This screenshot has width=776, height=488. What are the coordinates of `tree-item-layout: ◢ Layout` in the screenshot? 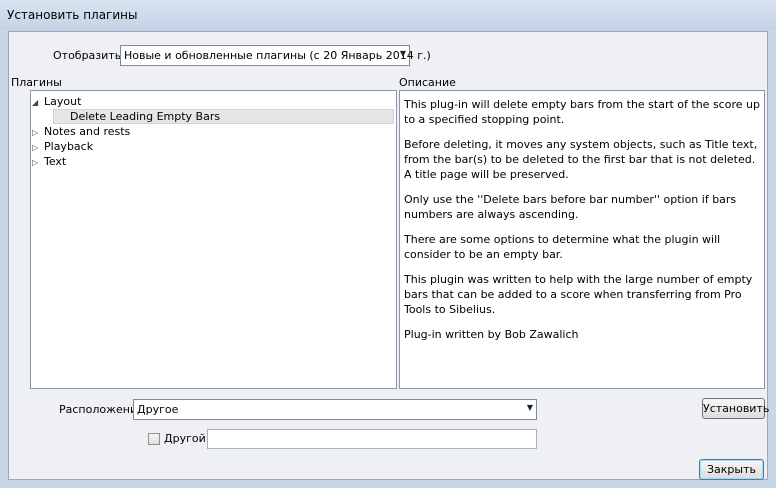 It's located at (56, 101).